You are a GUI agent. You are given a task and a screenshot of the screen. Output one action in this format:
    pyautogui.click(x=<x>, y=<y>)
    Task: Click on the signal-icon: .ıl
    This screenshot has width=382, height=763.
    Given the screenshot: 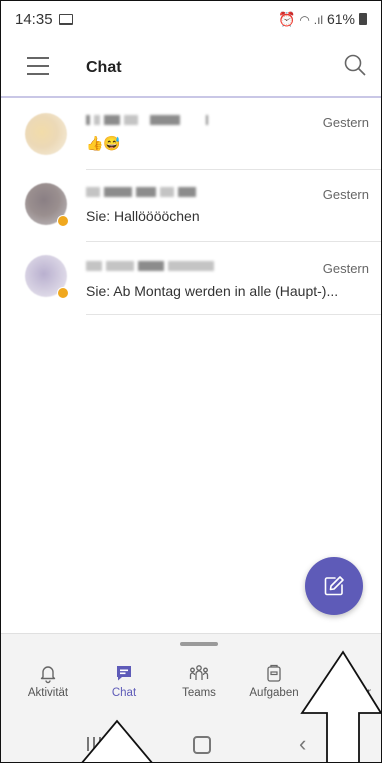 What is the action you would take?
    pyautogui.click(x=318, y=20)
    